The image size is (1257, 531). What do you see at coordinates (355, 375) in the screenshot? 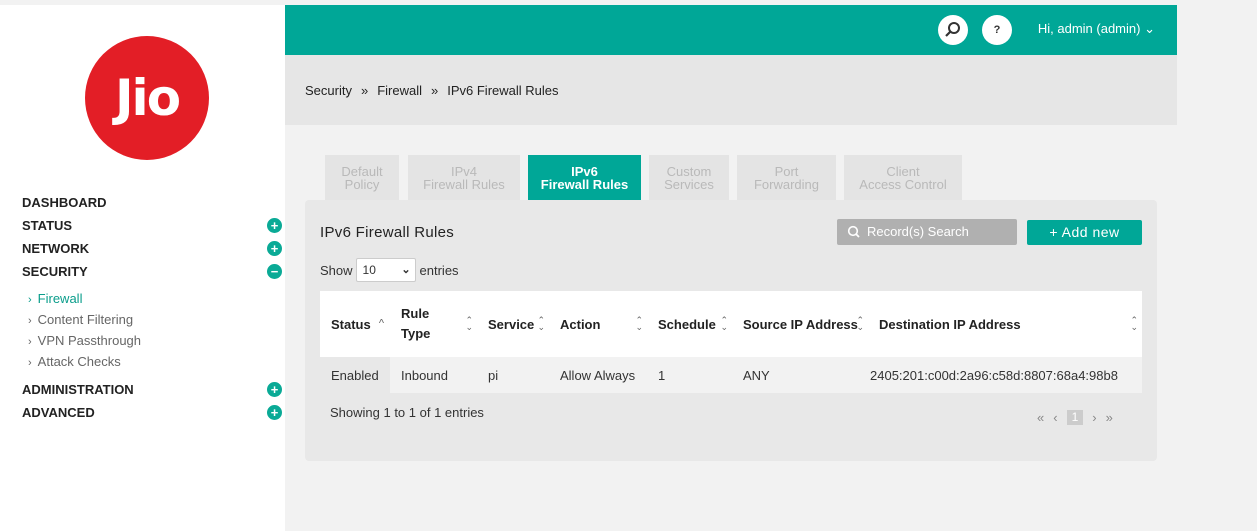
I see `cell-status: Enabled` at bounding box center [355, 375].